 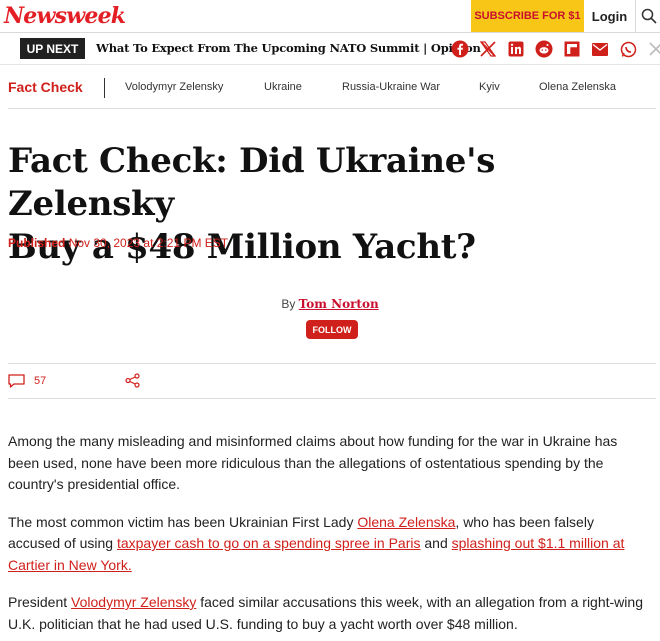 What do you see at coordinates (148, 243) in the screenshot?
I see `published-timestamp: Nov 30, 2023 at 2:21 PM EST` at bounding box center [148, 243].